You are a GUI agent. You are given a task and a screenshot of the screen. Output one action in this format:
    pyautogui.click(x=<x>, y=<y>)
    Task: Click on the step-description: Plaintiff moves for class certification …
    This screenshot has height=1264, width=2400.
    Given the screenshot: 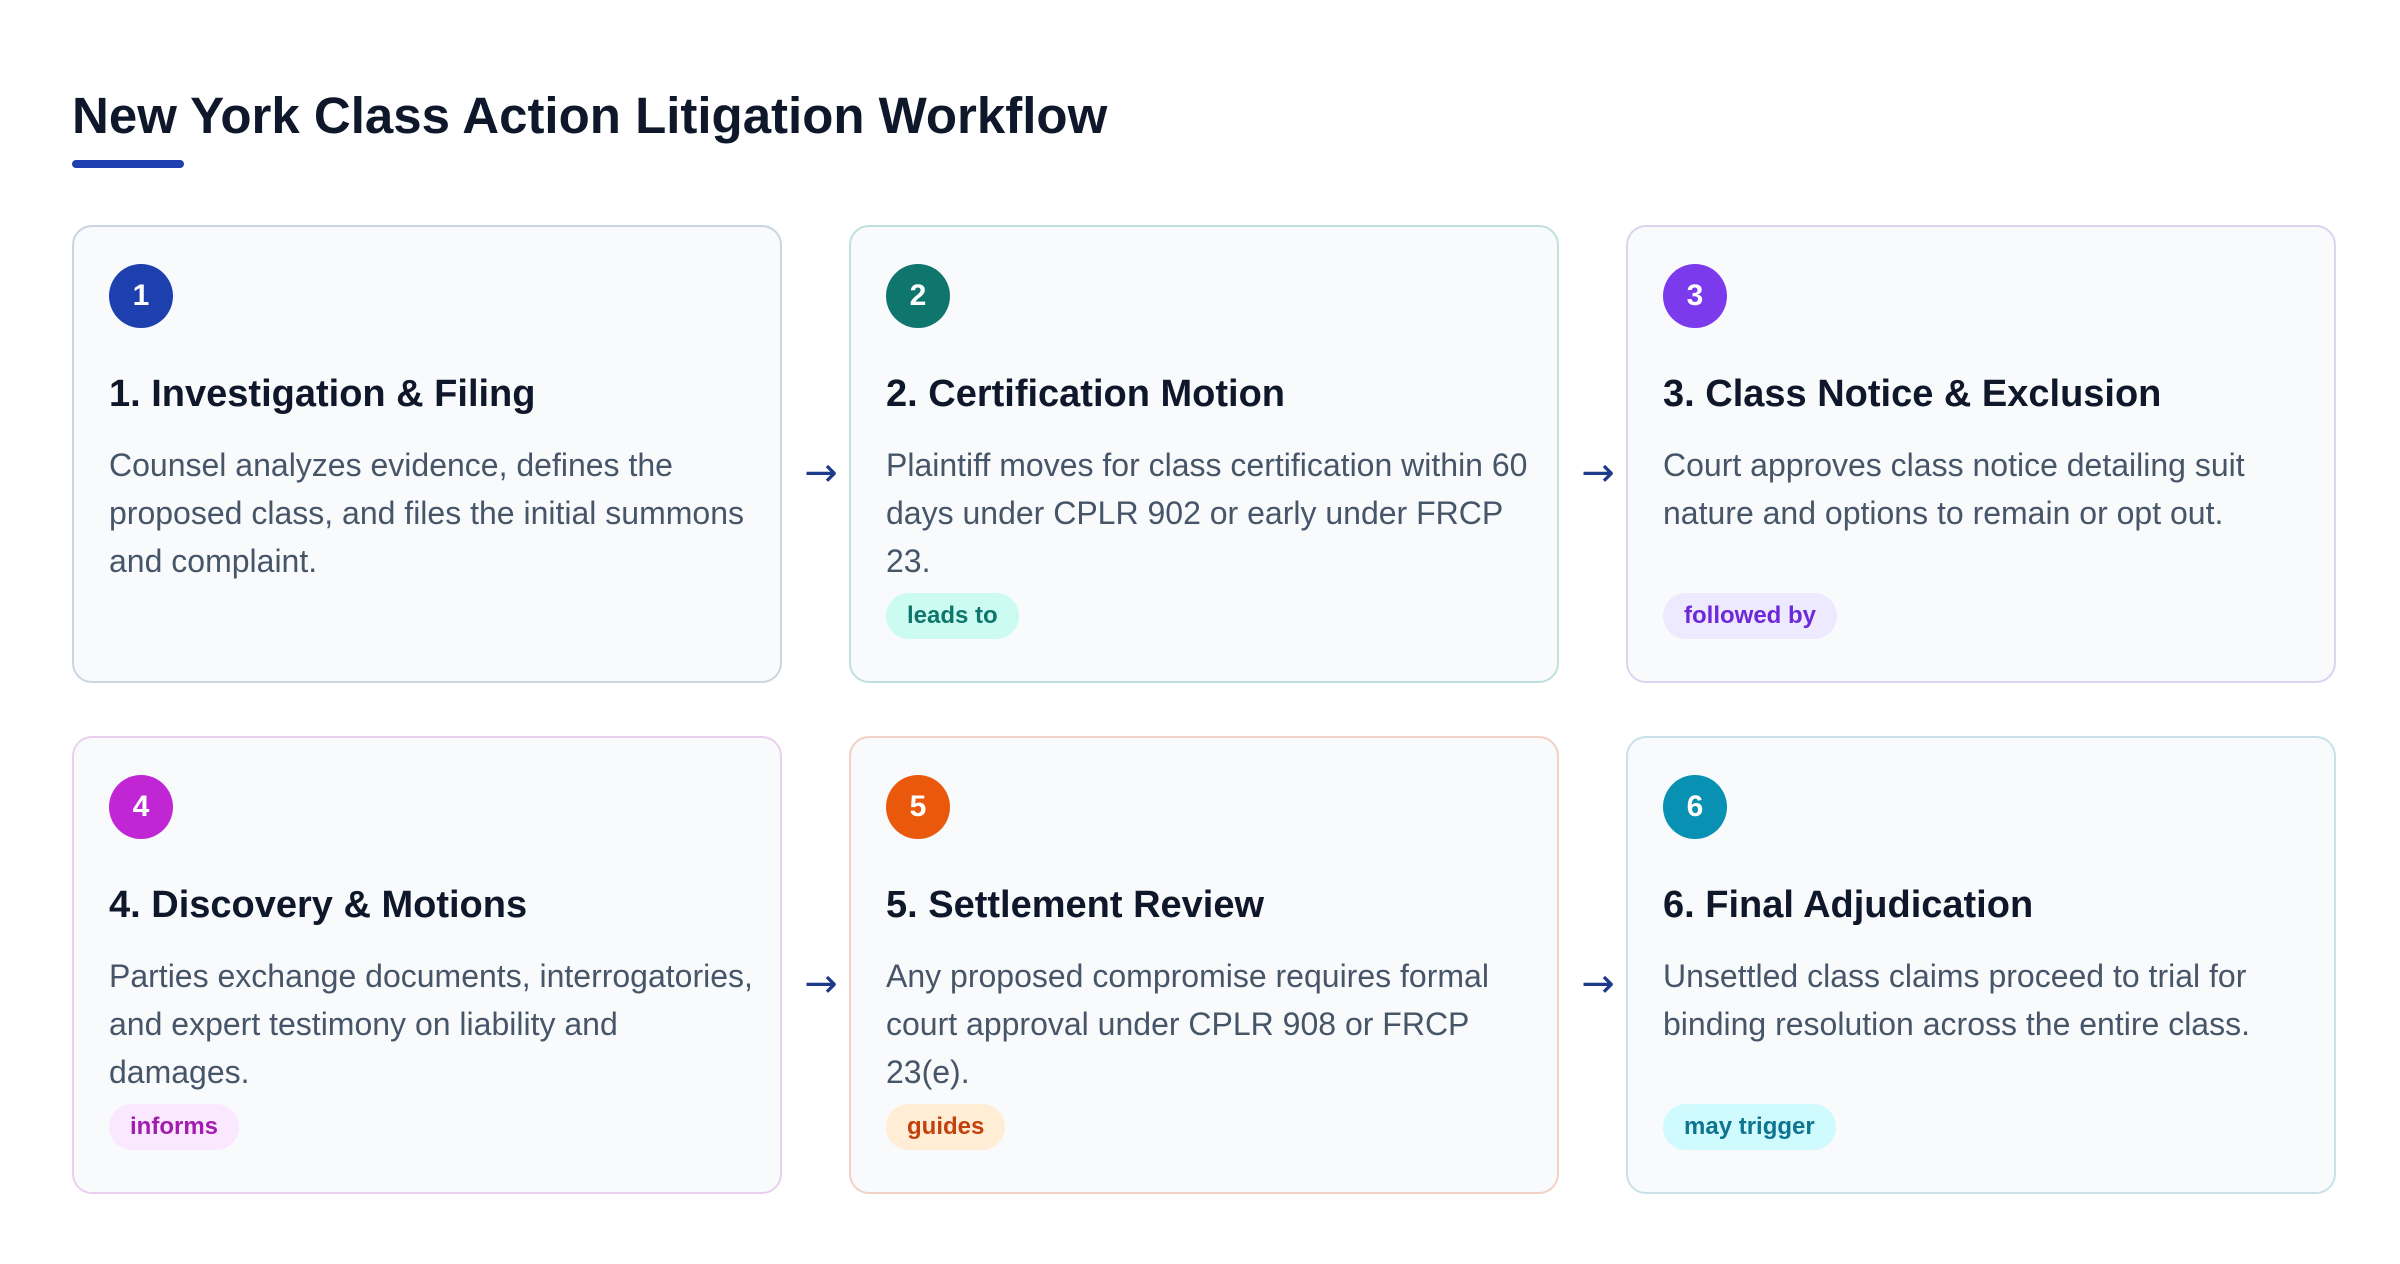 What is the action you would take?
    pyautogui.click(x=1207, y=513)
    